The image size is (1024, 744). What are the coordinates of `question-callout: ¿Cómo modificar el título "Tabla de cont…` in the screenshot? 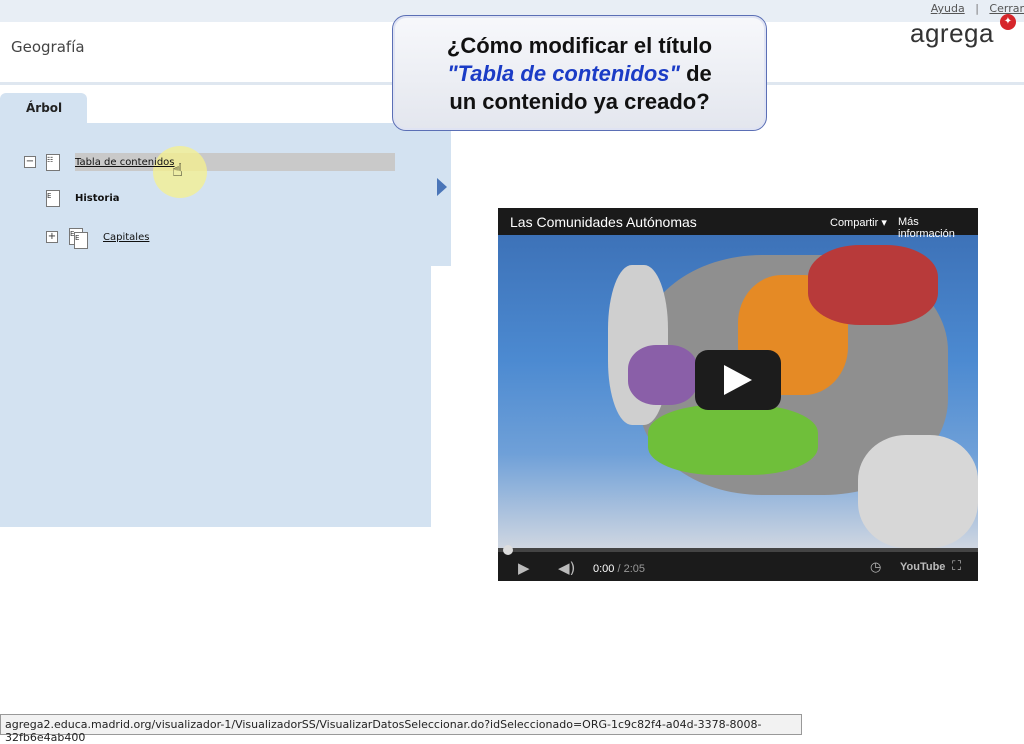 It's located at (579, 73).